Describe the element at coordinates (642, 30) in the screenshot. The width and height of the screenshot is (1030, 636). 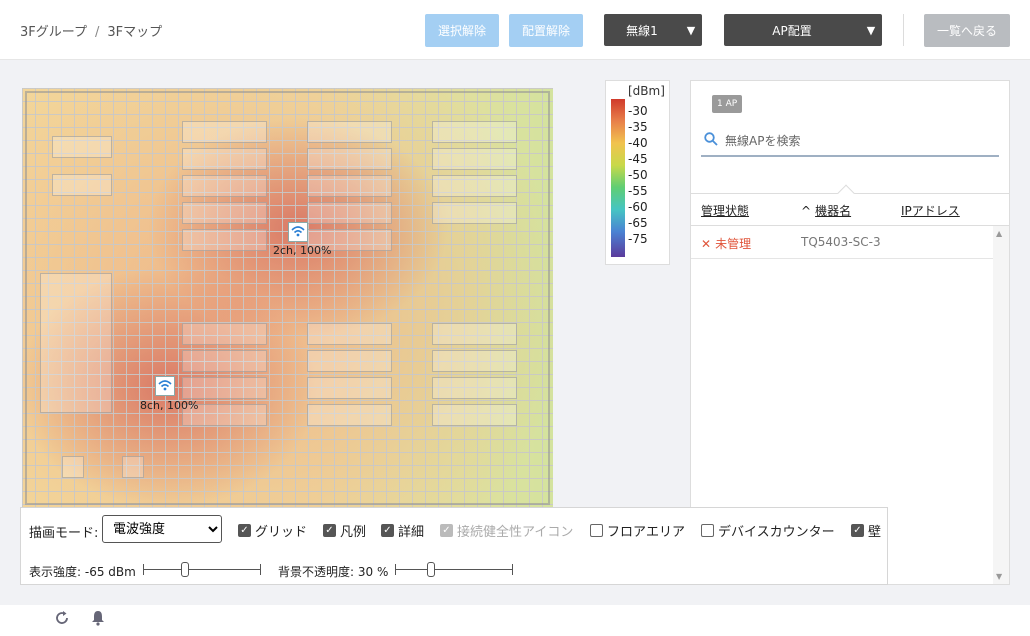
I see `radio-dropdown-label: 無線1` at that location.